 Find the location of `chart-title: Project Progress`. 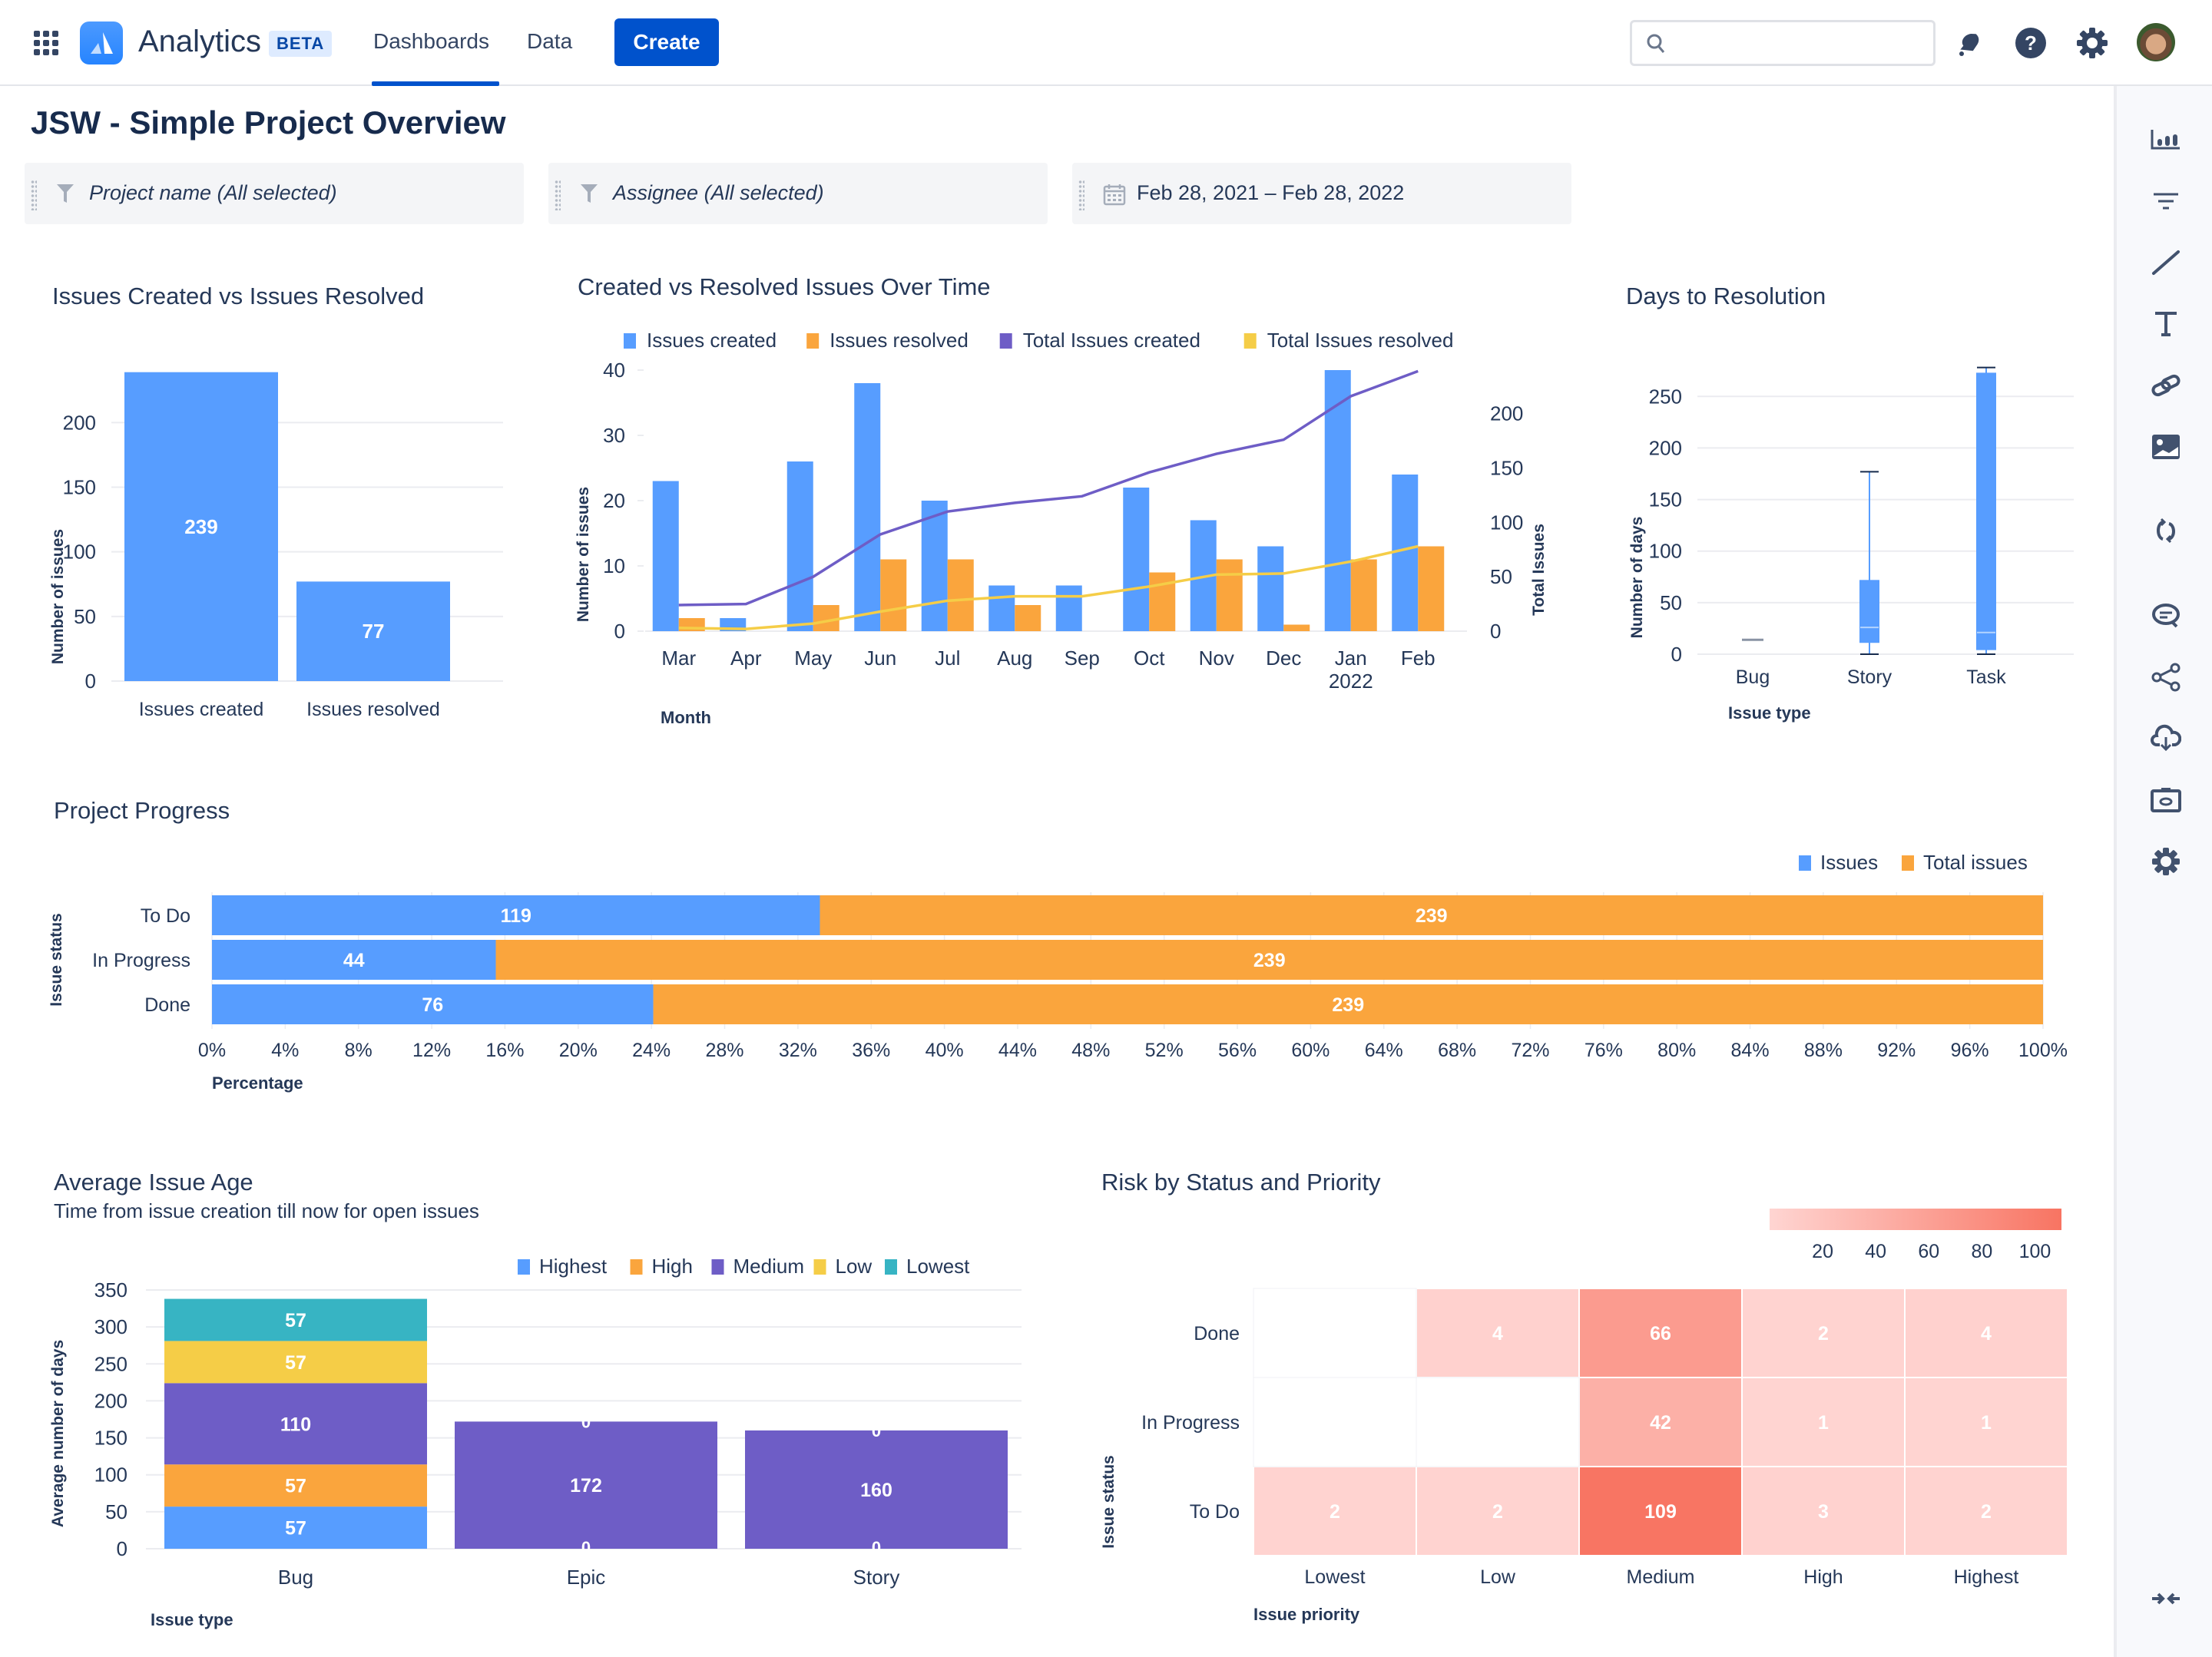

chart-title: Project Progress is located at coordinates (142, 811).